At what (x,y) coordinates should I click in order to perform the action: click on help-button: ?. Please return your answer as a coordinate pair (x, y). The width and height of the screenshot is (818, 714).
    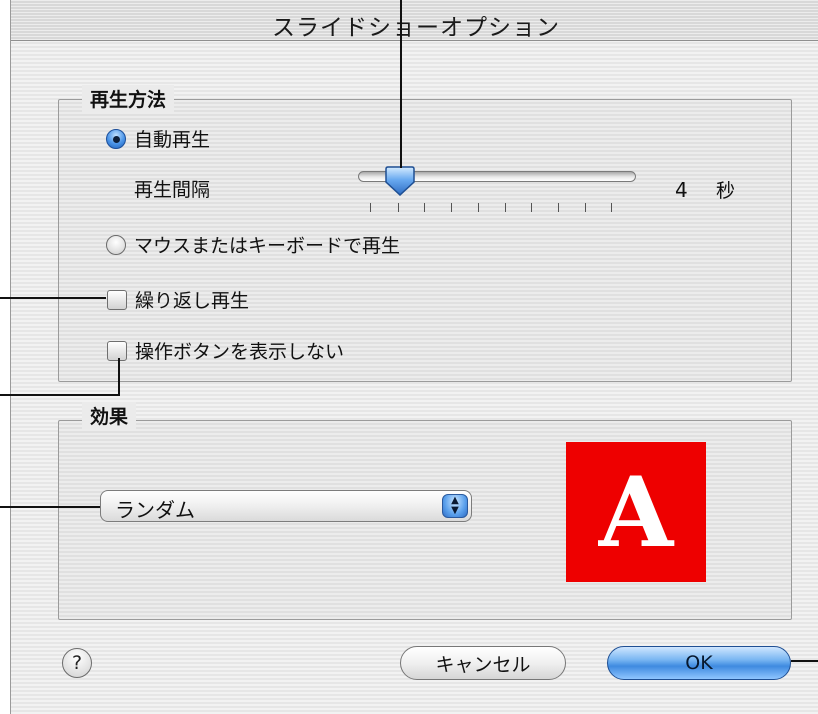
    Looking at the image, I should click on (77, 663).